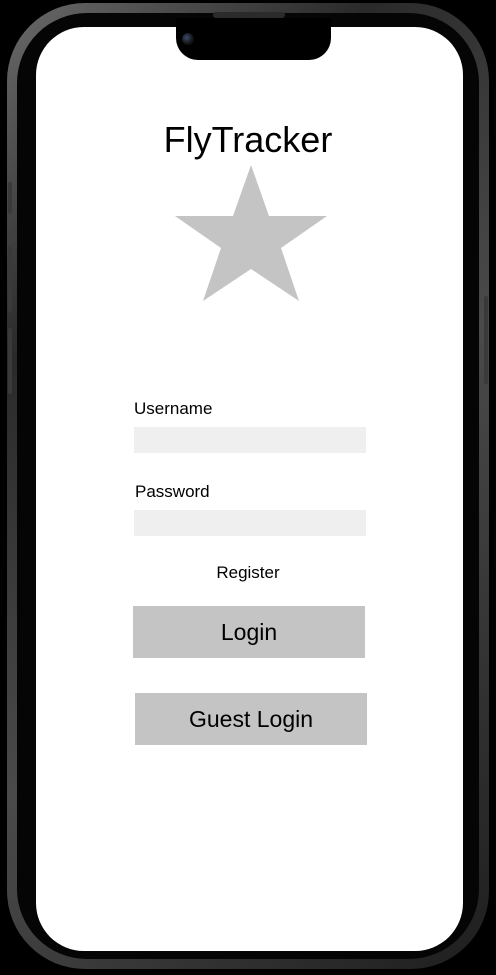 This screenshot has width=496, height=975. What do you see at coordinates (253, 39) in the screenshot?
I see `camera-notch` at bounding box center [253, 39].